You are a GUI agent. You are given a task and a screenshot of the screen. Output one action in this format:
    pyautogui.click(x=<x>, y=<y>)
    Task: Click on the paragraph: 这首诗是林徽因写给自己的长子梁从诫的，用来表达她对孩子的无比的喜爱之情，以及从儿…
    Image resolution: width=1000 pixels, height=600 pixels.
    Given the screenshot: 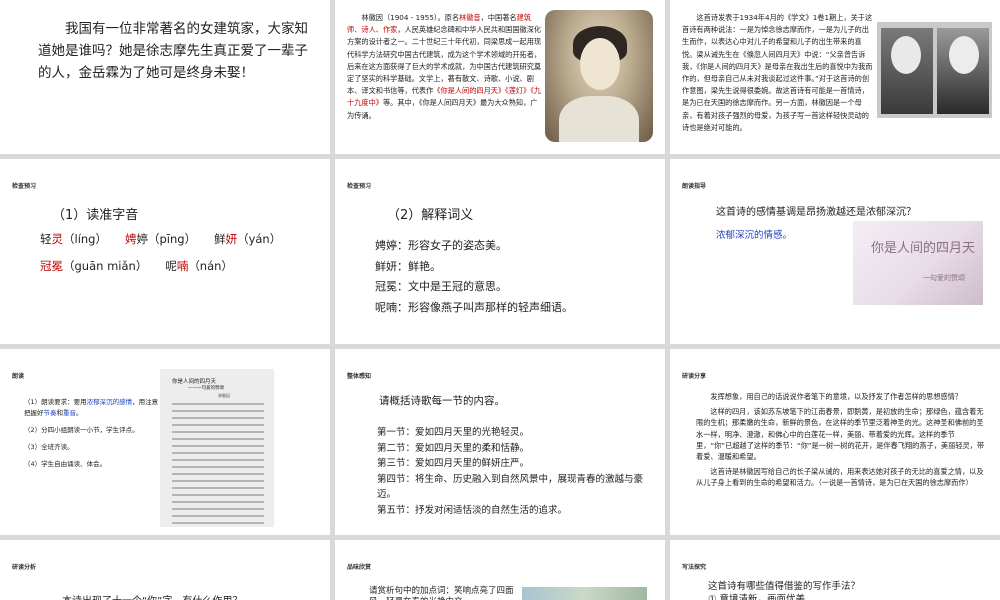 What is the action you would take?
    pyautogui.click(x=840, y=477)
    